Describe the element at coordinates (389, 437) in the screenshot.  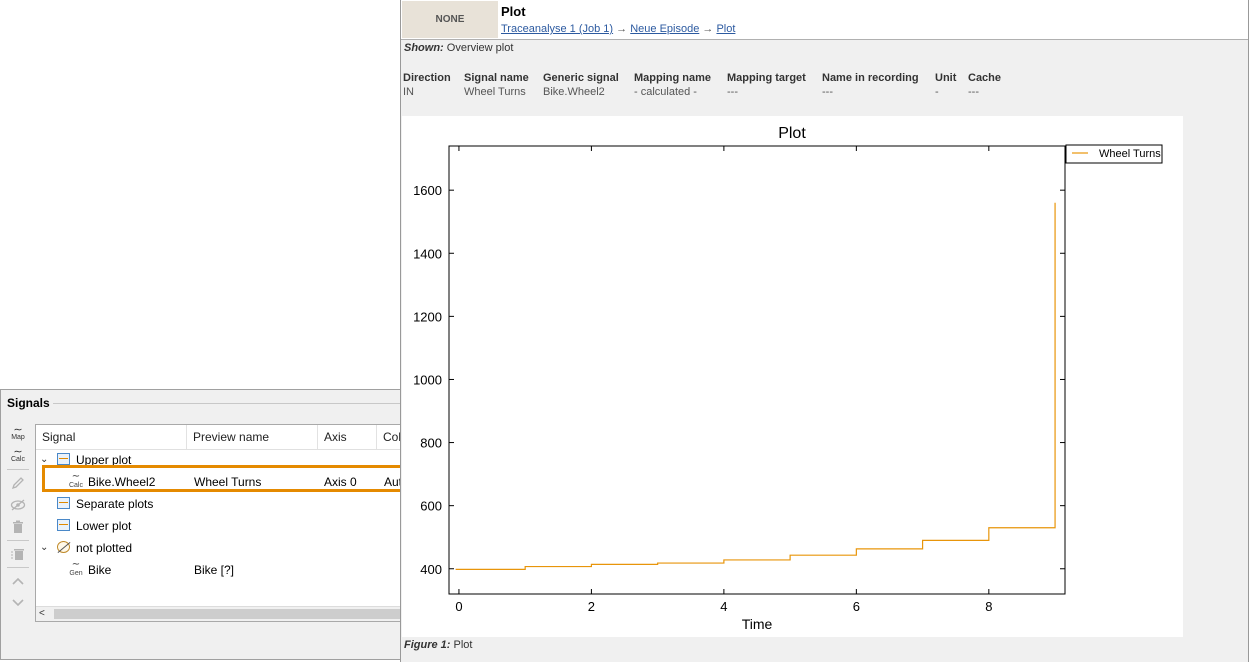
I see `column-header-color: Col` at that location.